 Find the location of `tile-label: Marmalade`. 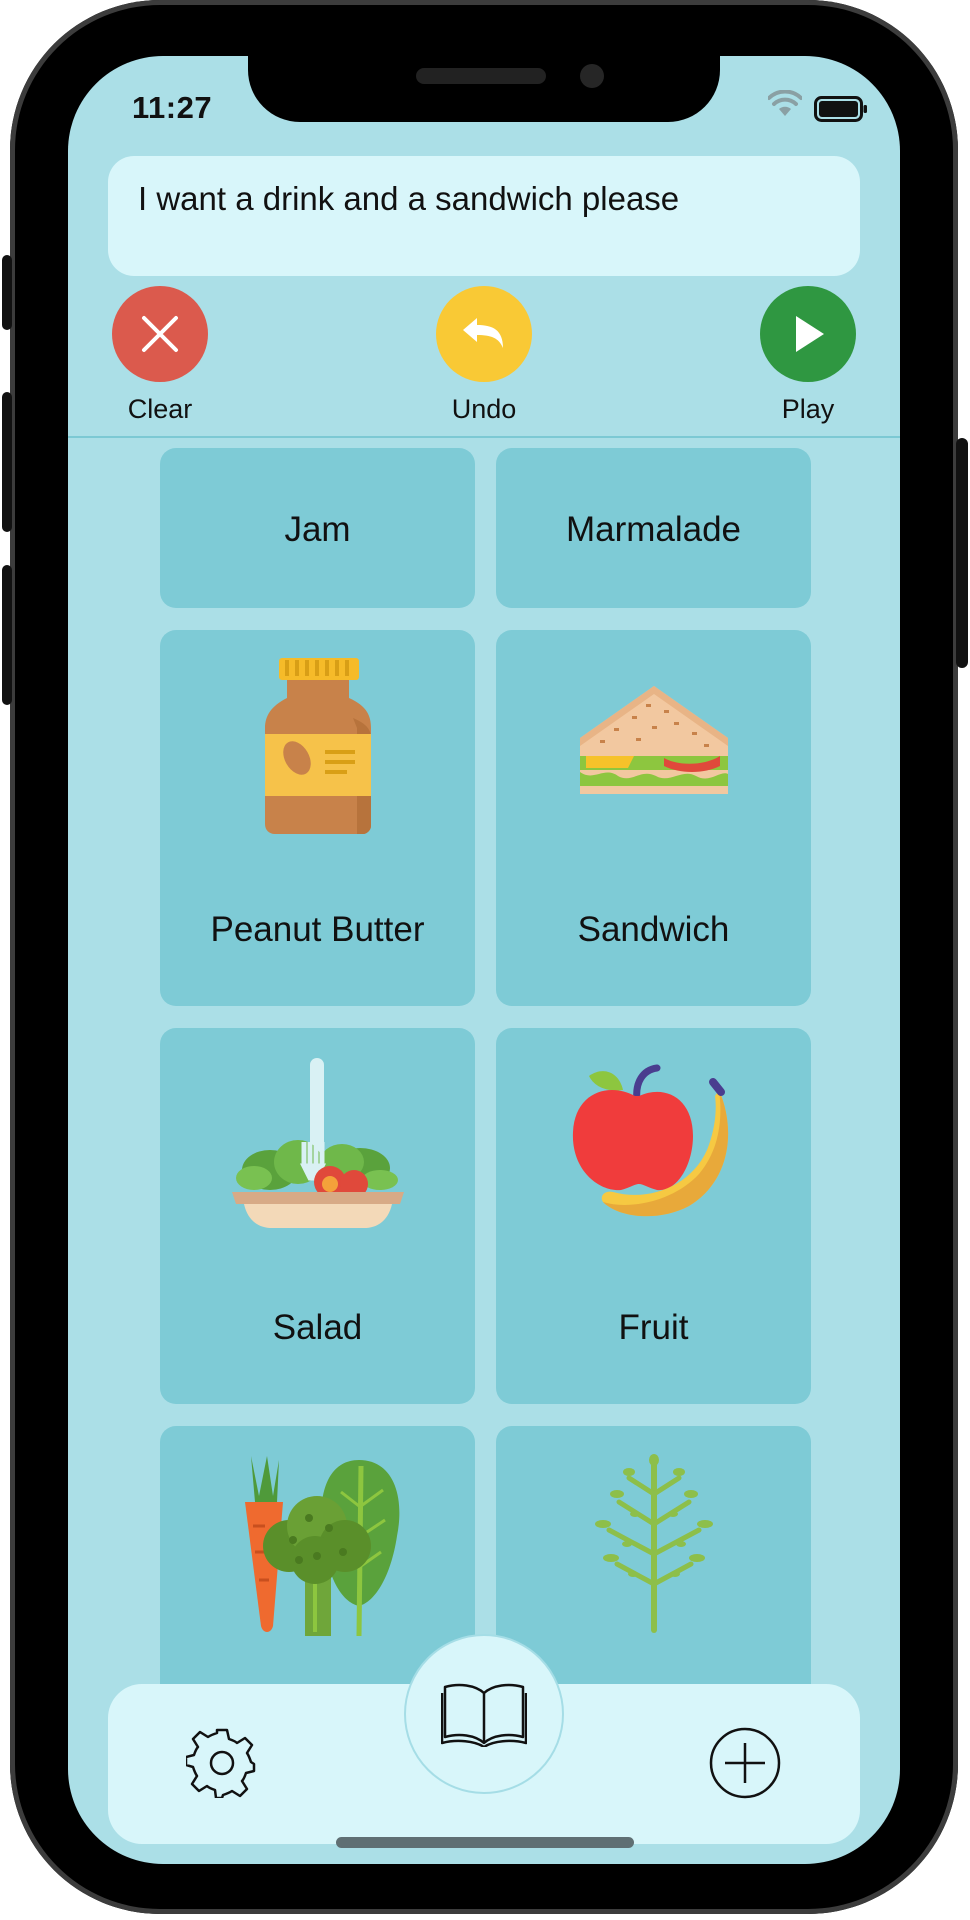

tile-label: Marmalade is located at coordinates (653, 529).